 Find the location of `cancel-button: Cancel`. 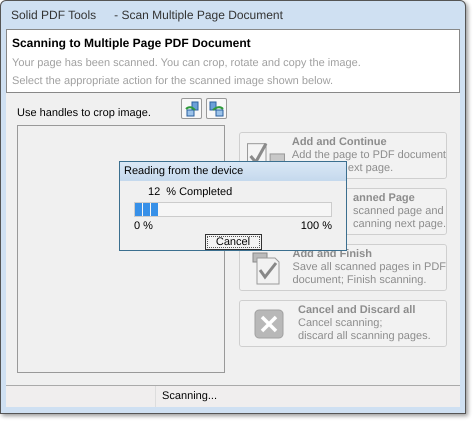

cancel-button: Cancel is located at coordinates (233, 242).